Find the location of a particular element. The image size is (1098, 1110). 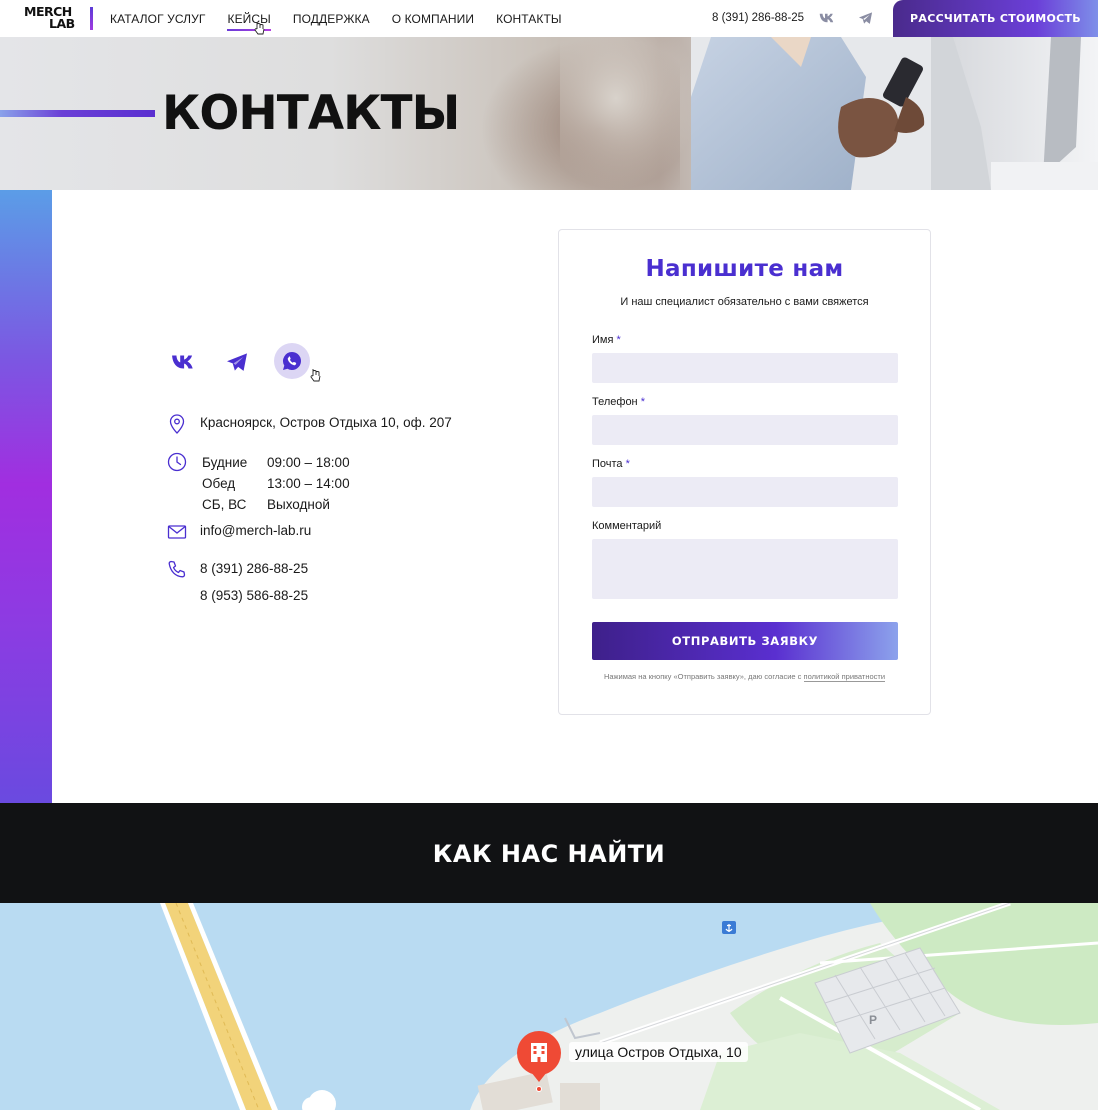

nav-about: О КОМПАНИИ is located at coordinates (433, 19).